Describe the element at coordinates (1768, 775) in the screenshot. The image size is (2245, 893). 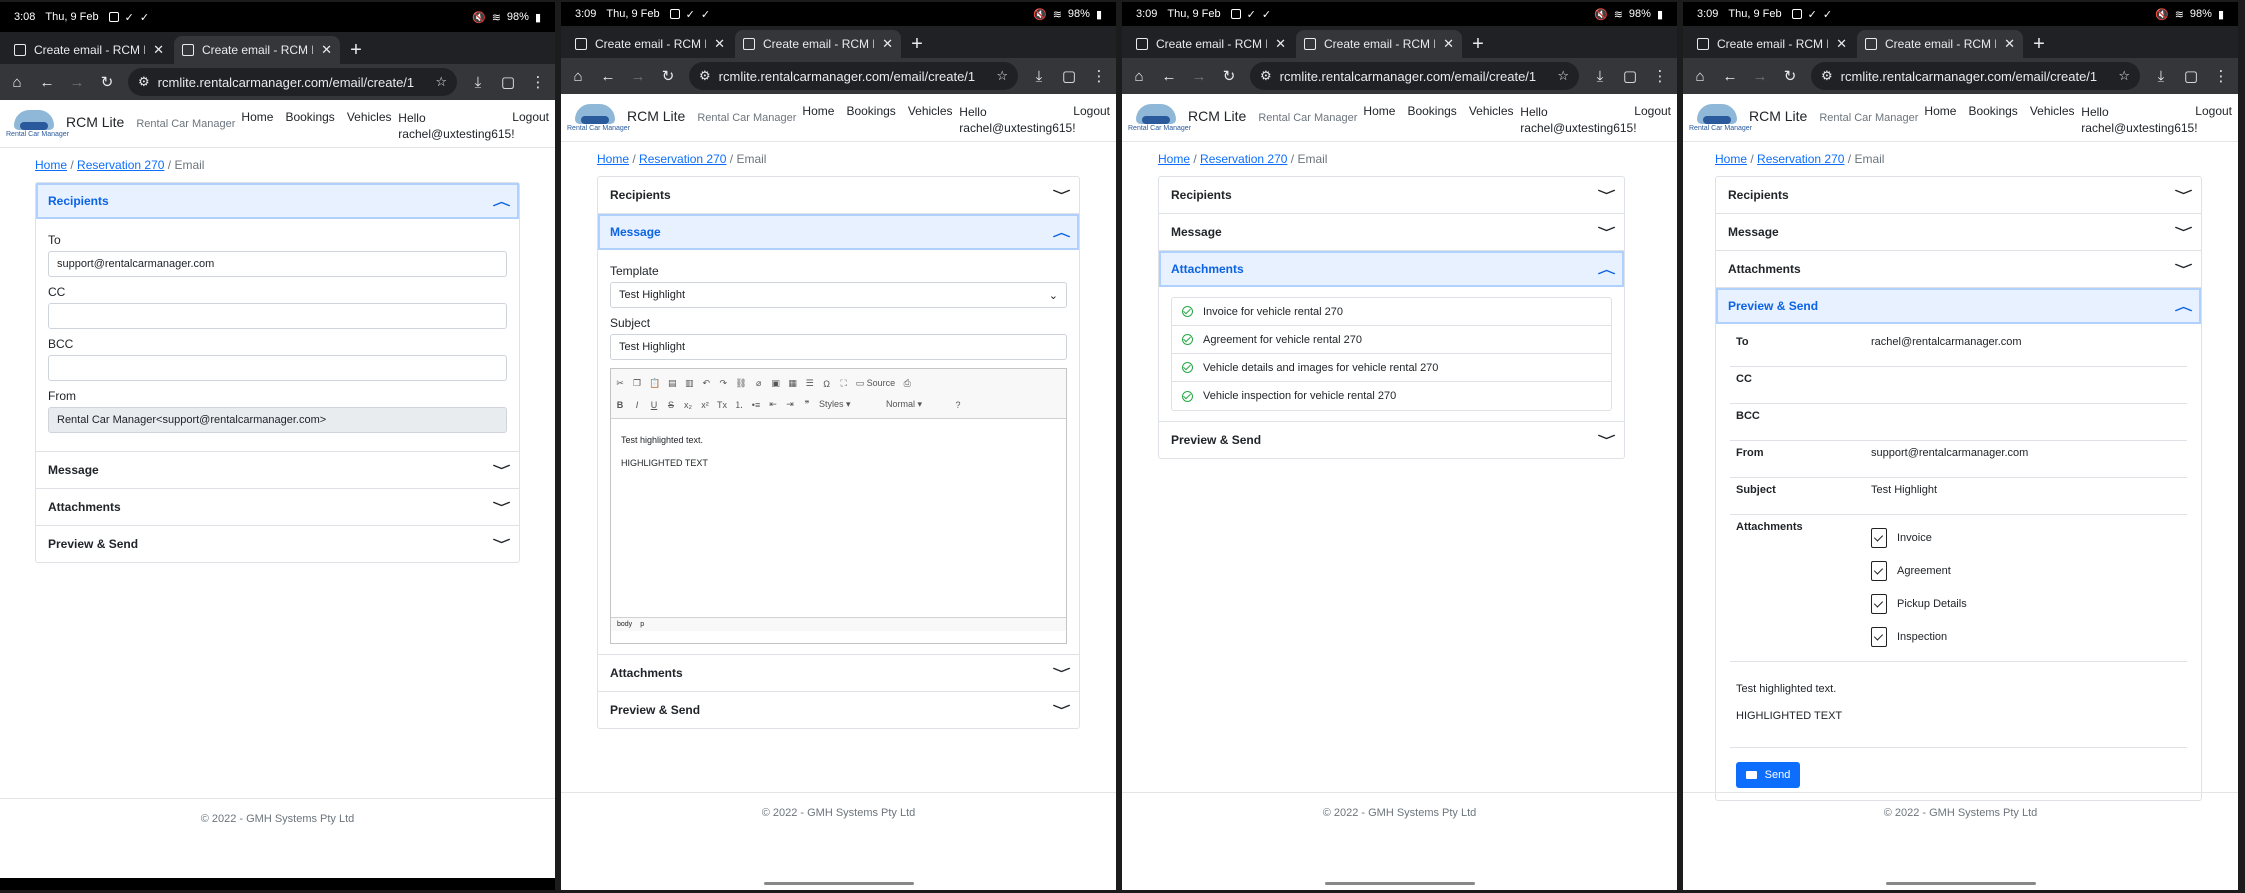
I see `send-button: Send` at that location.